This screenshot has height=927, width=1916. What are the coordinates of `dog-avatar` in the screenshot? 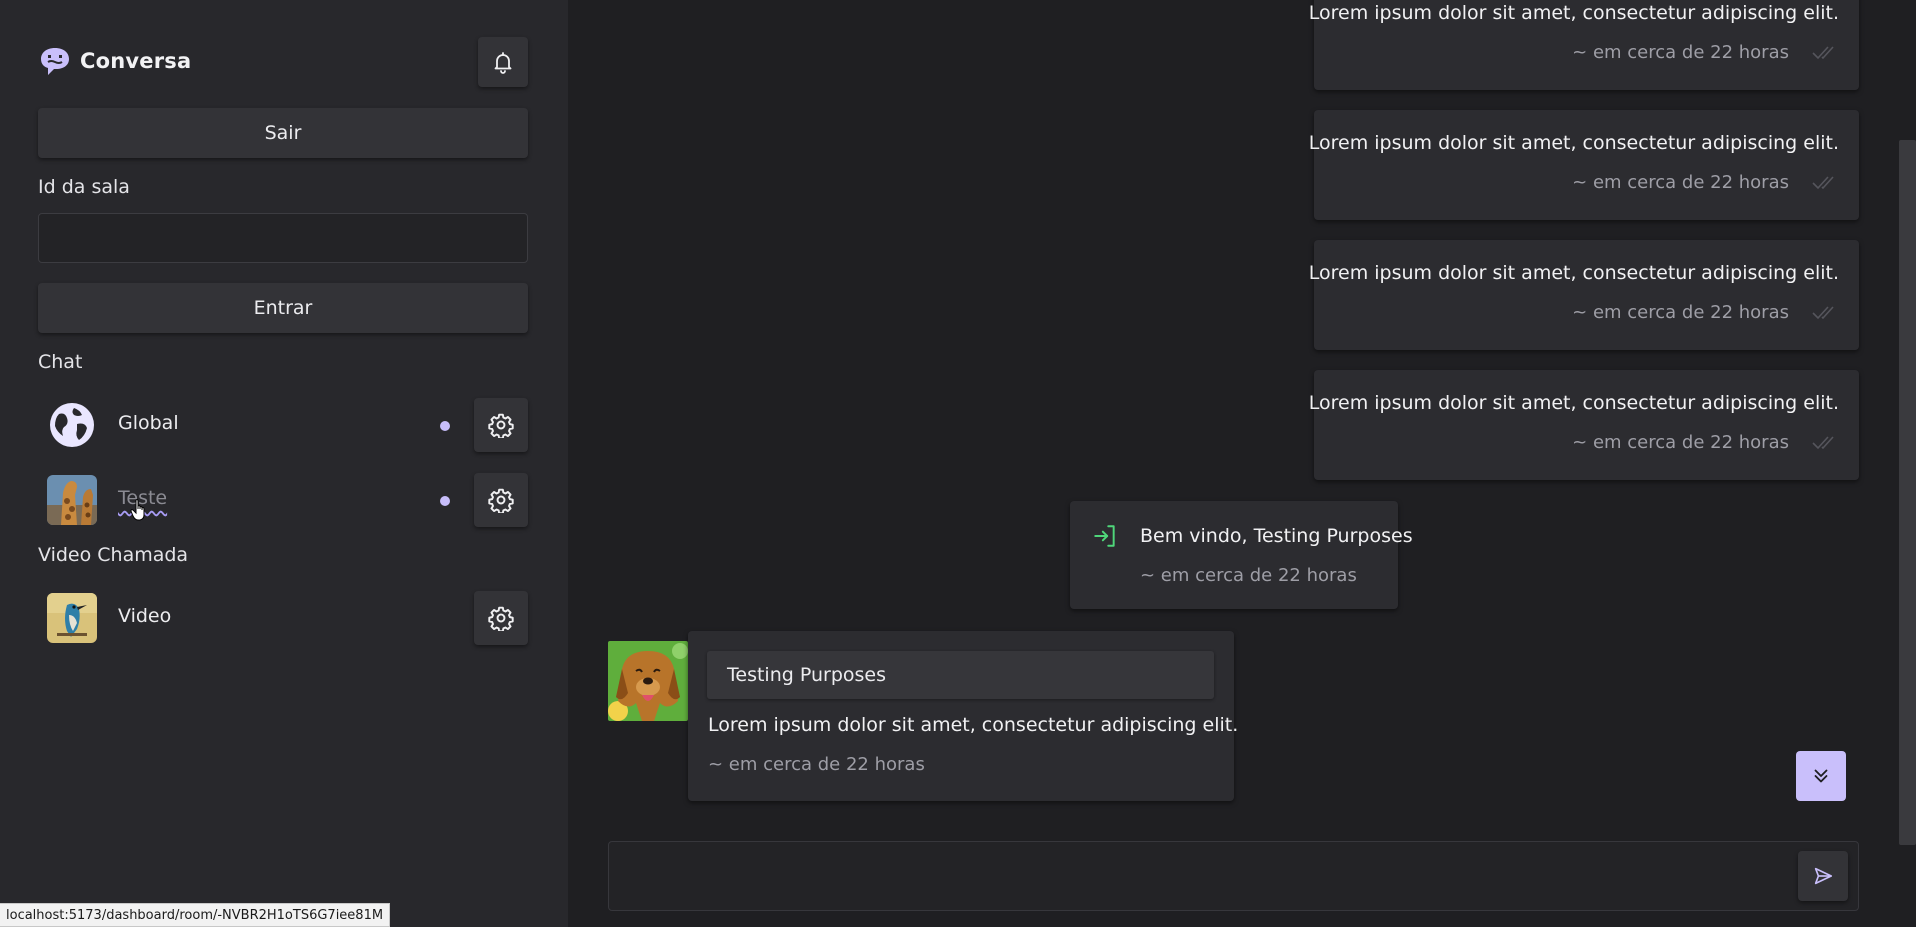 It's located at (648, 681).